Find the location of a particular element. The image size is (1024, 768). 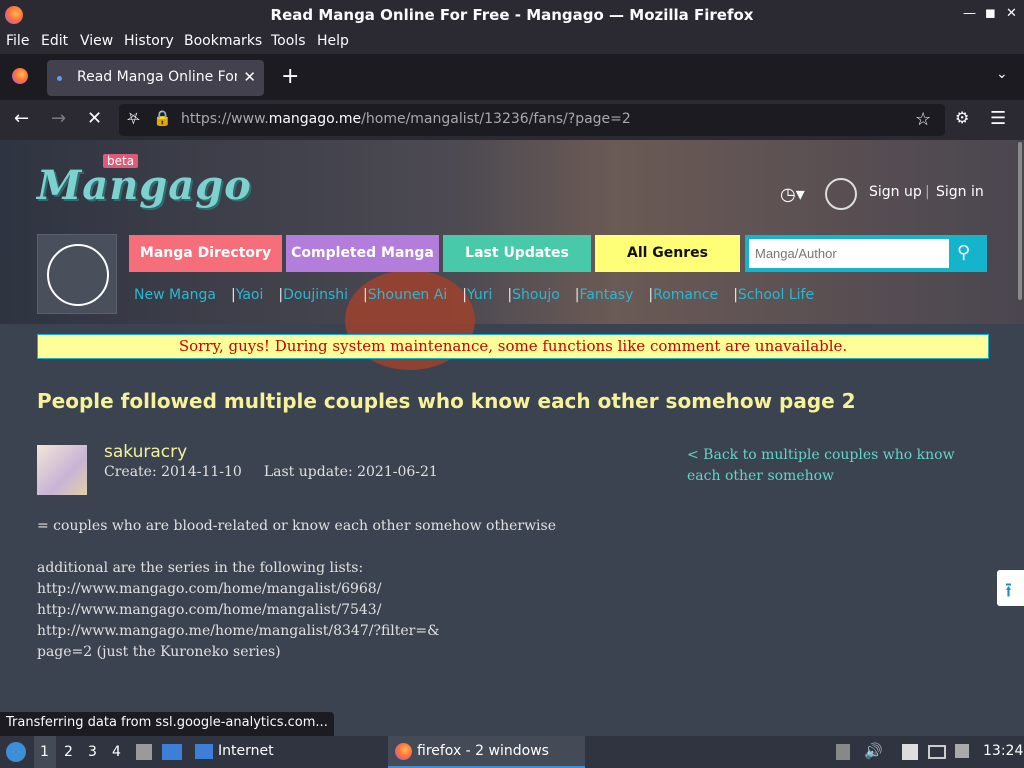

genre-link: School Life is located at coordinates (776, 295).